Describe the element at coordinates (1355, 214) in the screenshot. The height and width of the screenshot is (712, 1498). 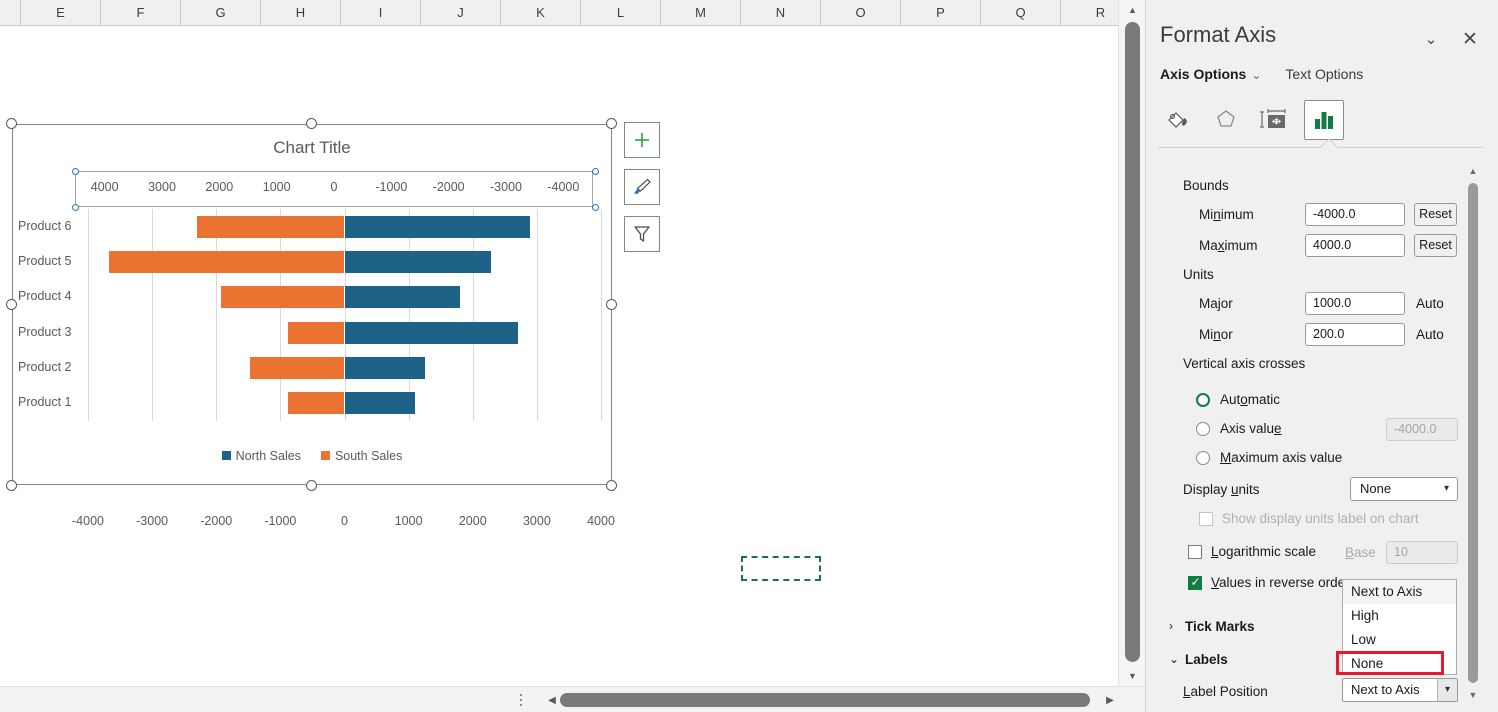
I see `minimum-input: -4000.0` at that location.